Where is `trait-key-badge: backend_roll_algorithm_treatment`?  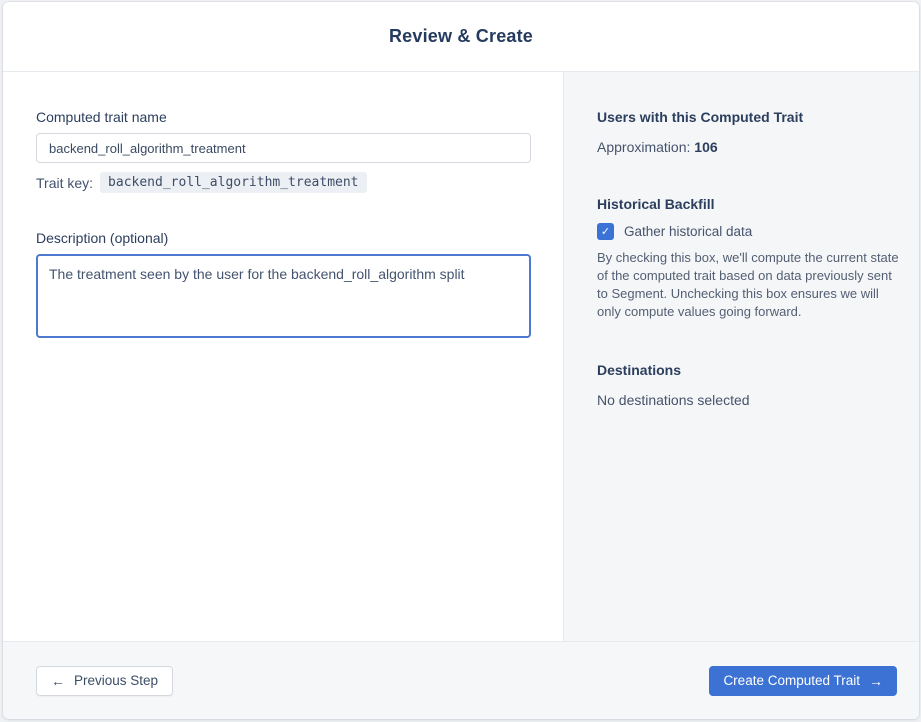
trait-key-badge: backend_roll_algorithm_treatment is located at coordinates (233, 182).